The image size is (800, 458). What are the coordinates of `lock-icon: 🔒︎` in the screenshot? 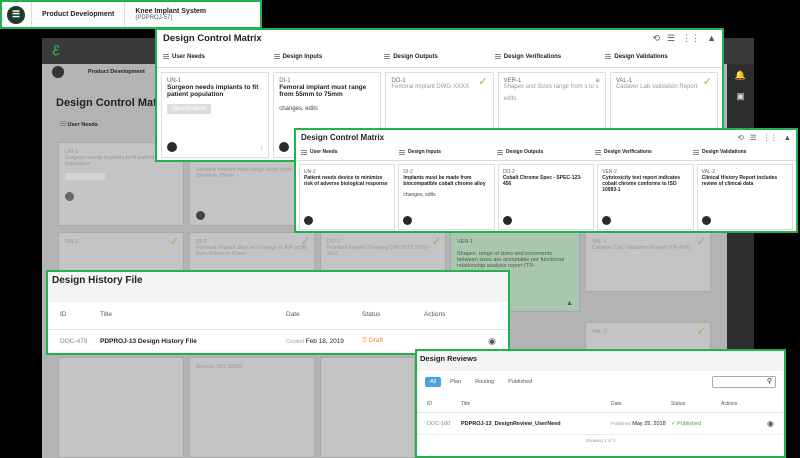 It's located at (597, 79).